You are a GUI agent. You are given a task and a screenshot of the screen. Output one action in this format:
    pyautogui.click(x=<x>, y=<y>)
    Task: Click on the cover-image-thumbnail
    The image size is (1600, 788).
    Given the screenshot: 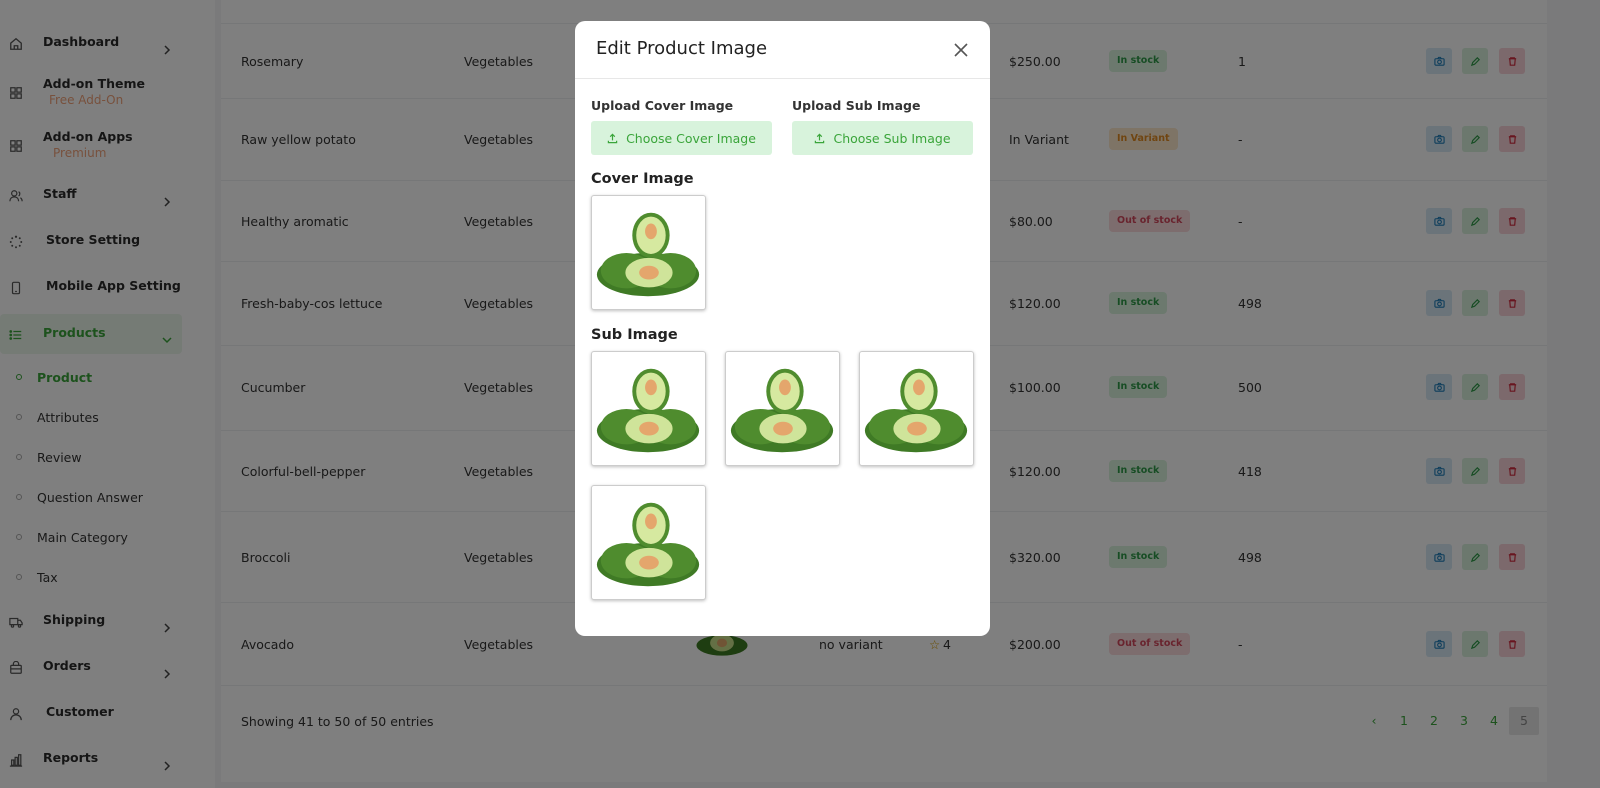 What is the action you would take?
    pyautogui.click(x=648, y=252)
    